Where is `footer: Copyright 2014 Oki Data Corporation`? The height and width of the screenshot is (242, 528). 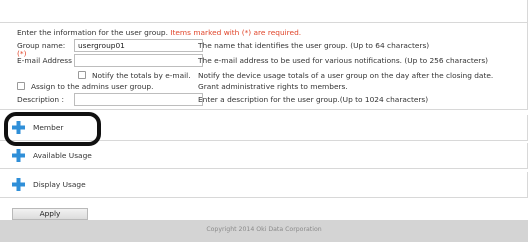 footer: Copyright 2014 Oki Data Corporation is located at coordinates (264, 231).